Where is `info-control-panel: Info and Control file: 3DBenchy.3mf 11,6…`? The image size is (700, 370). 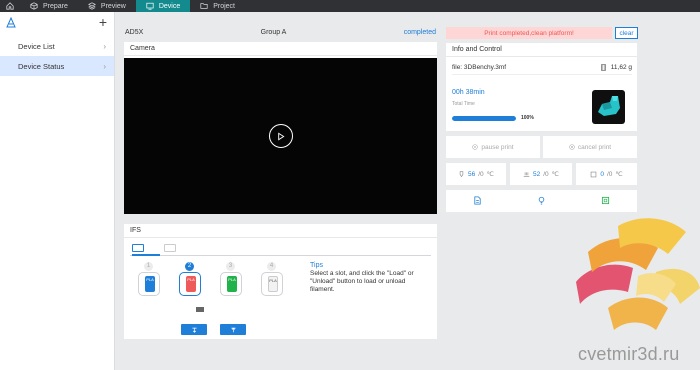 info-control-panel: Info and Control file: 3DBenchy.3mf 11,6… is located at coordinates (541, 87).